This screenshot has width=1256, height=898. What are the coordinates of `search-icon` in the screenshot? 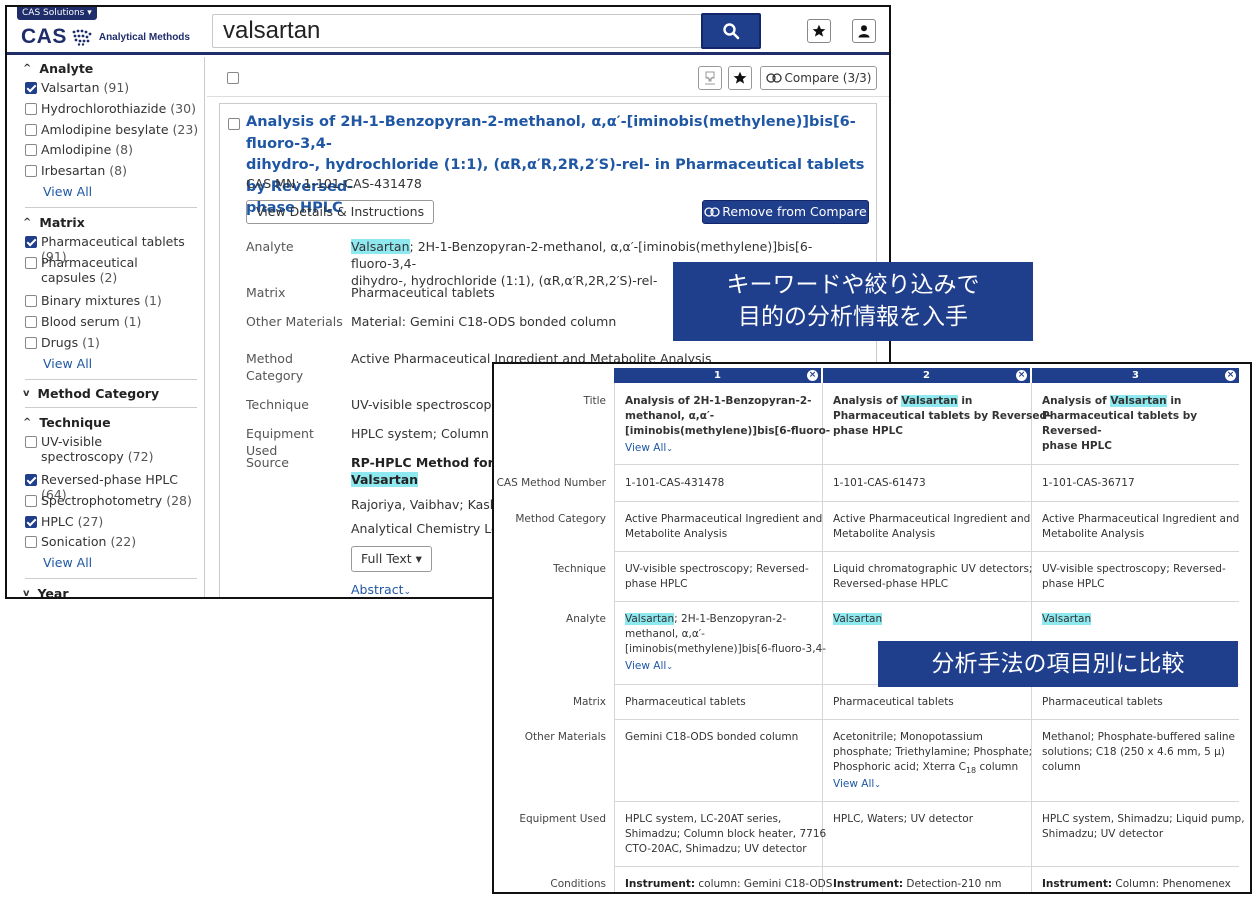 It's located at (731, 31).